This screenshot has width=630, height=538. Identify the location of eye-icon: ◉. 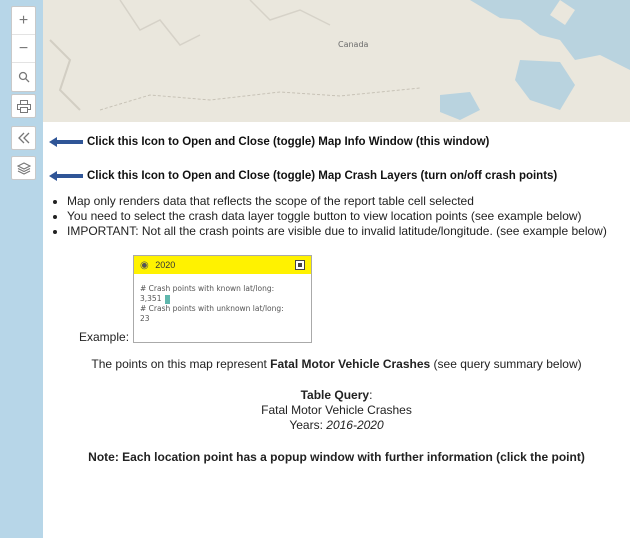
(144, 265).